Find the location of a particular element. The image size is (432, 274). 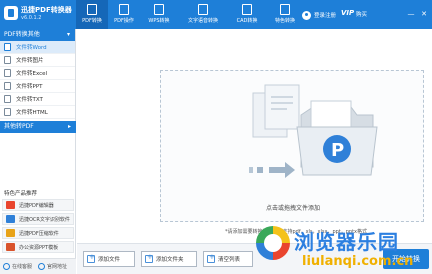

svg-text: P is located at coordinates (337, 150).